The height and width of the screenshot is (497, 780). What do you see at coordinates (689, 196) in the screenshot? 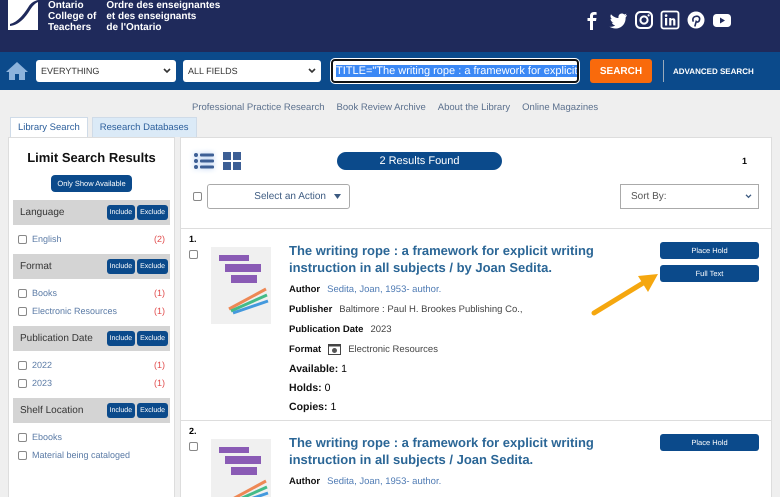
I see `sort-dropdown: Sort By:` at bounding box center [689, 196].